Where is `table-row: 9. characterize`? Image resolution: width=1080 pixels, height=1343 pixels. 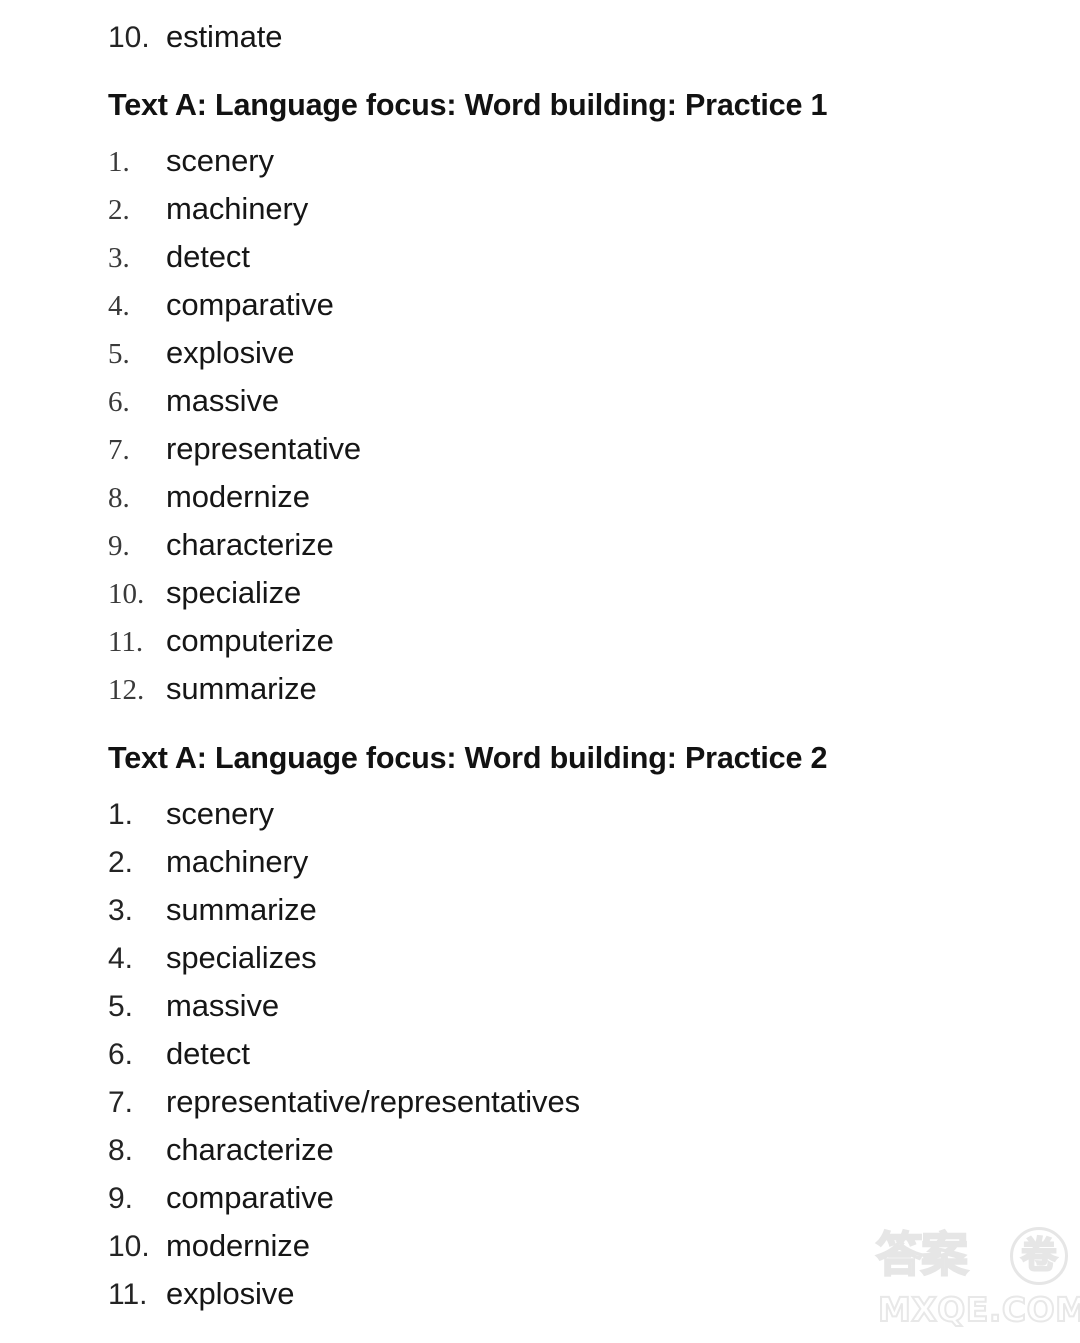
table-row: 9. characterize is located at coordinates (558, 545).